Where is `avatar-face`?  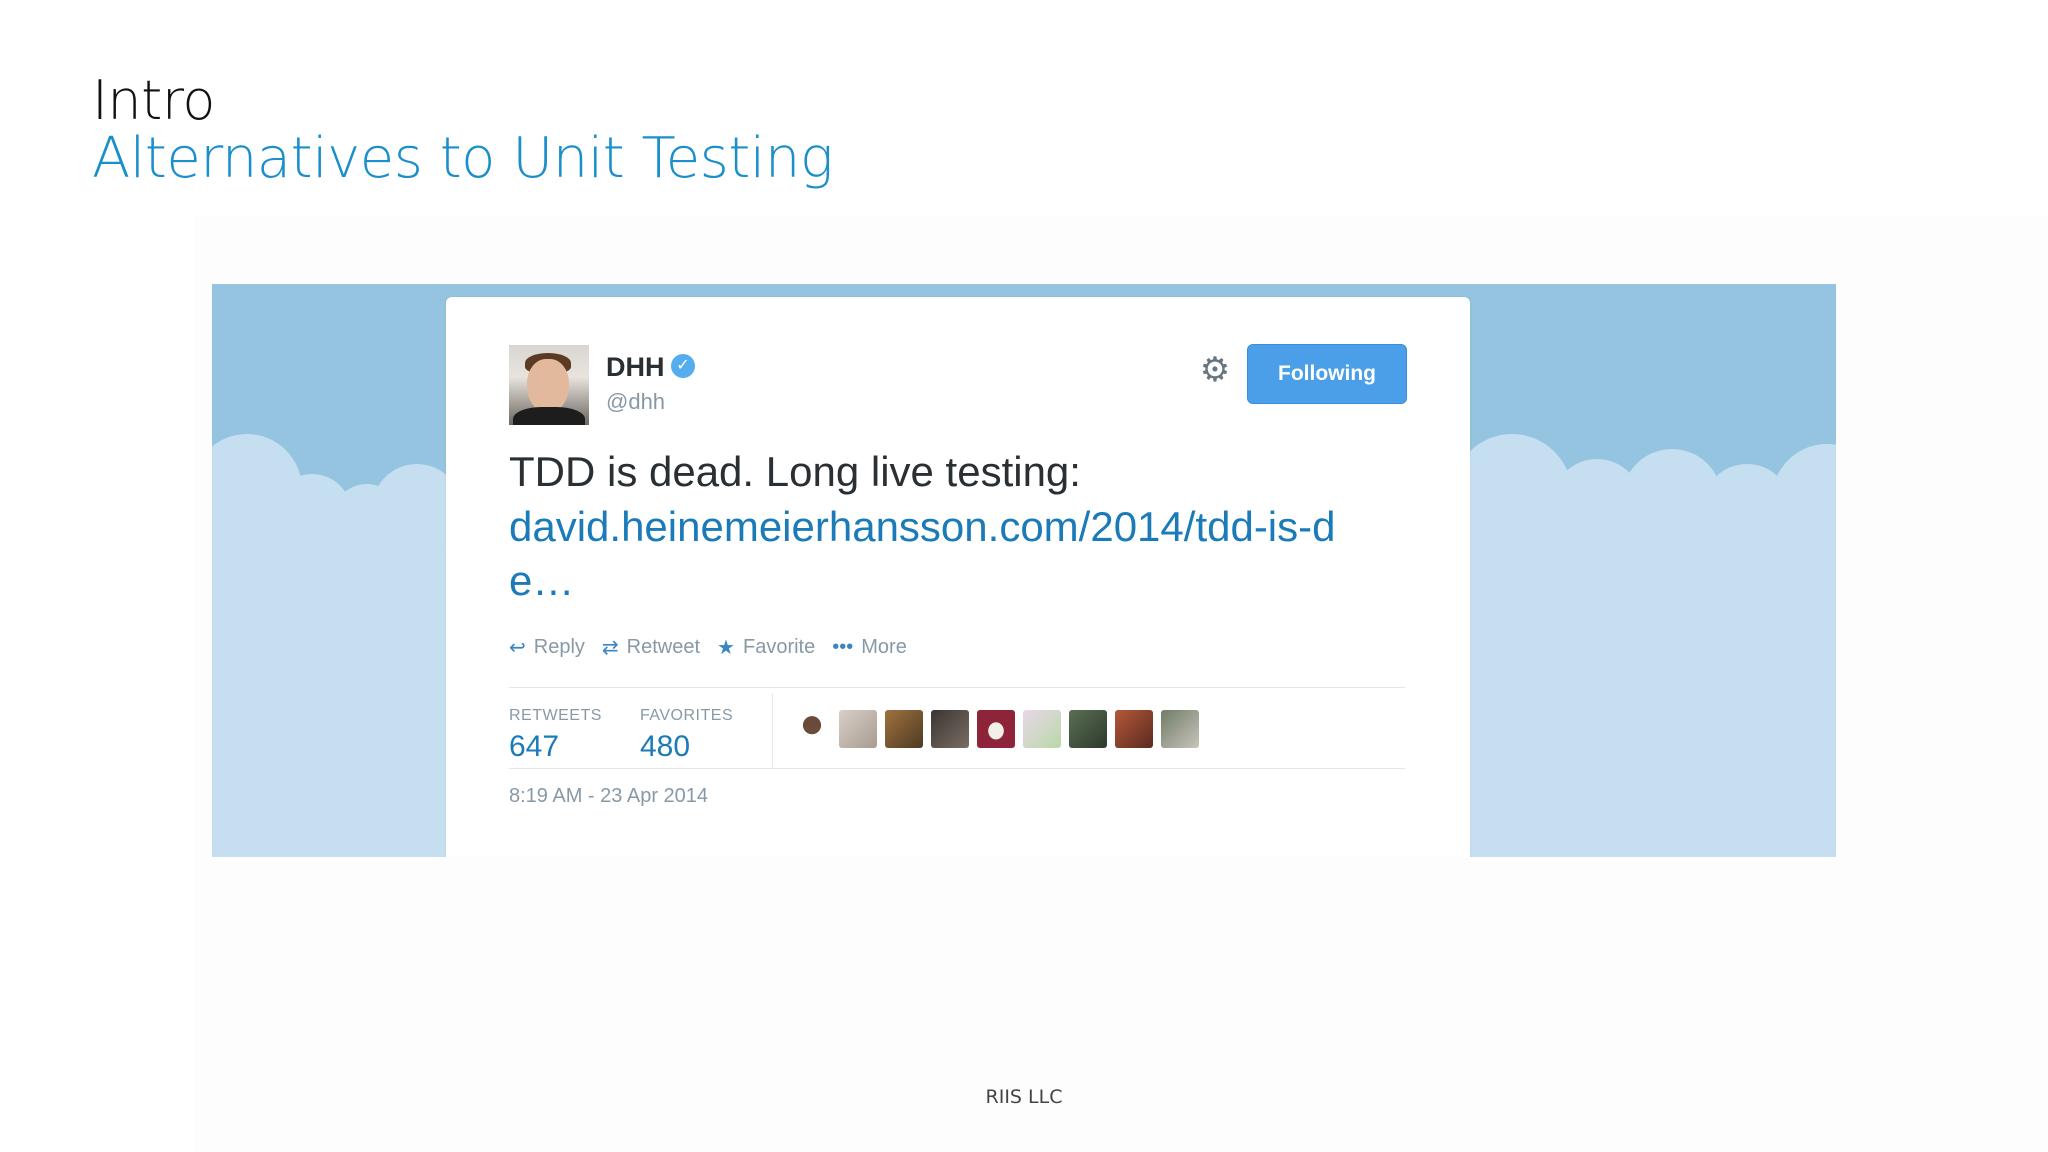
avatar-face is located at coordinates (548, 386).